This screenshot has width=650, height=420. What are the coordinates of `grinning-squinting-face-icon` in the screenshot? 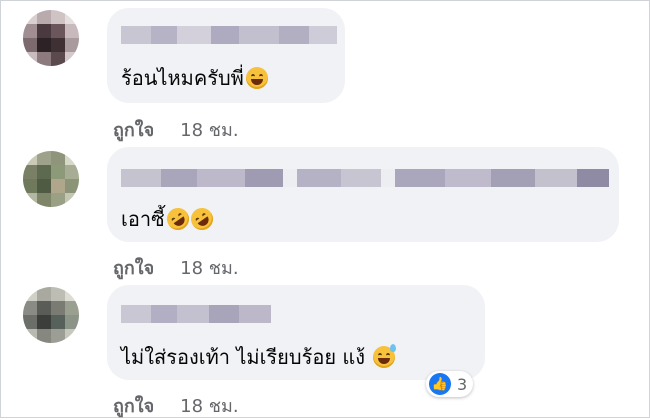 It's located at (256, 78).